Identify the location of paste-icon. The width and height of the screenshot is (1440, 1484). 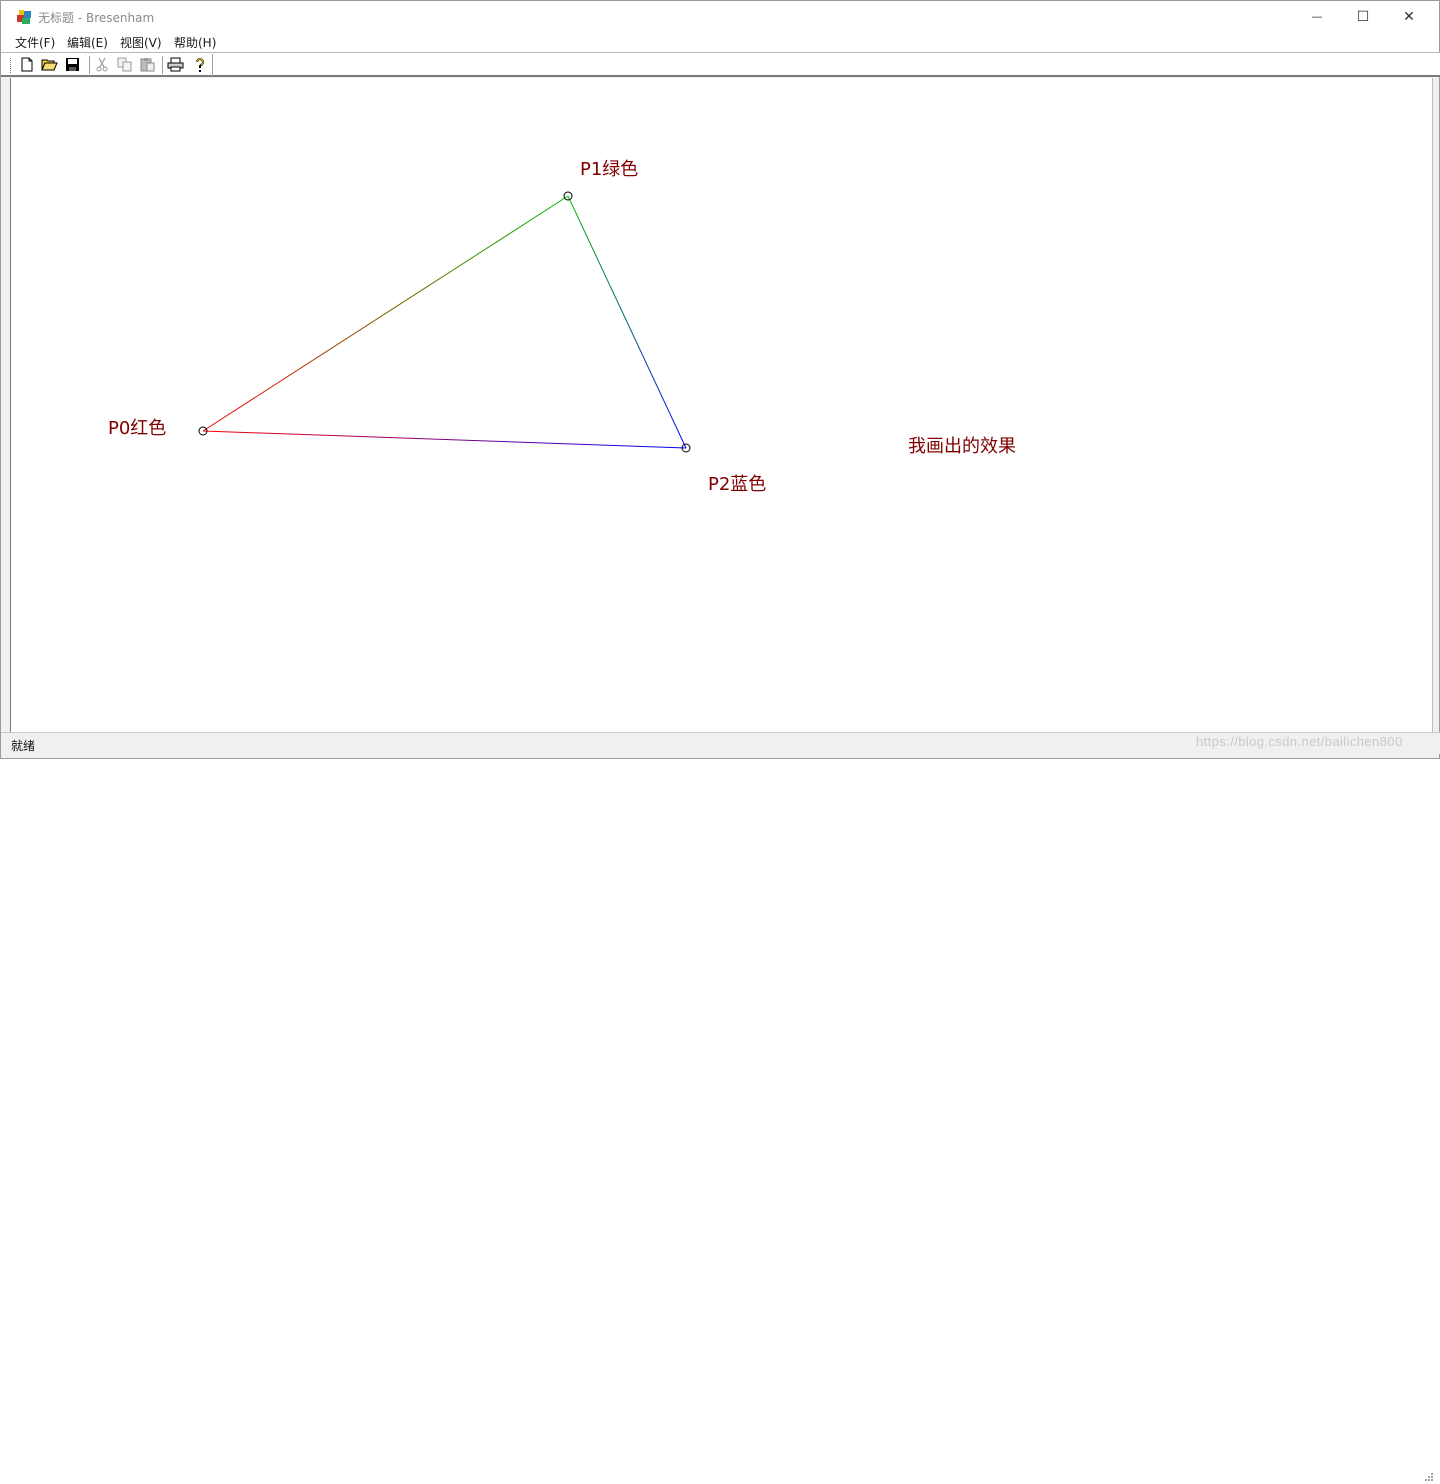
(147, 65).